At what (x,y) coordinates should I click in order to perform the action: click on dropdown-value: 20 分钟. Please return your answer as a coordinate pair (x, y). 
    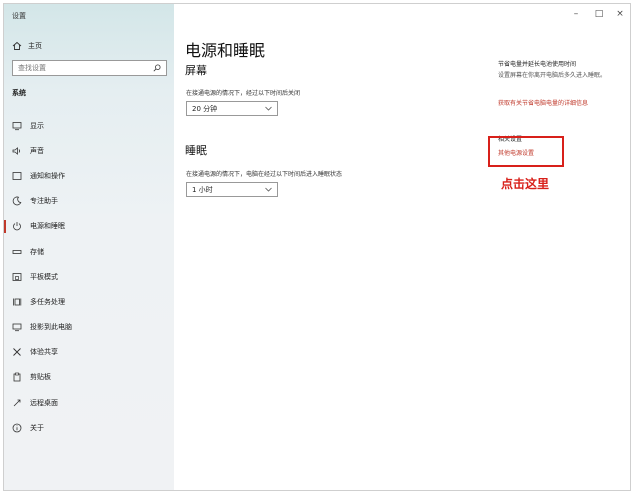
    Looking at the image, I should click on (205, 108).